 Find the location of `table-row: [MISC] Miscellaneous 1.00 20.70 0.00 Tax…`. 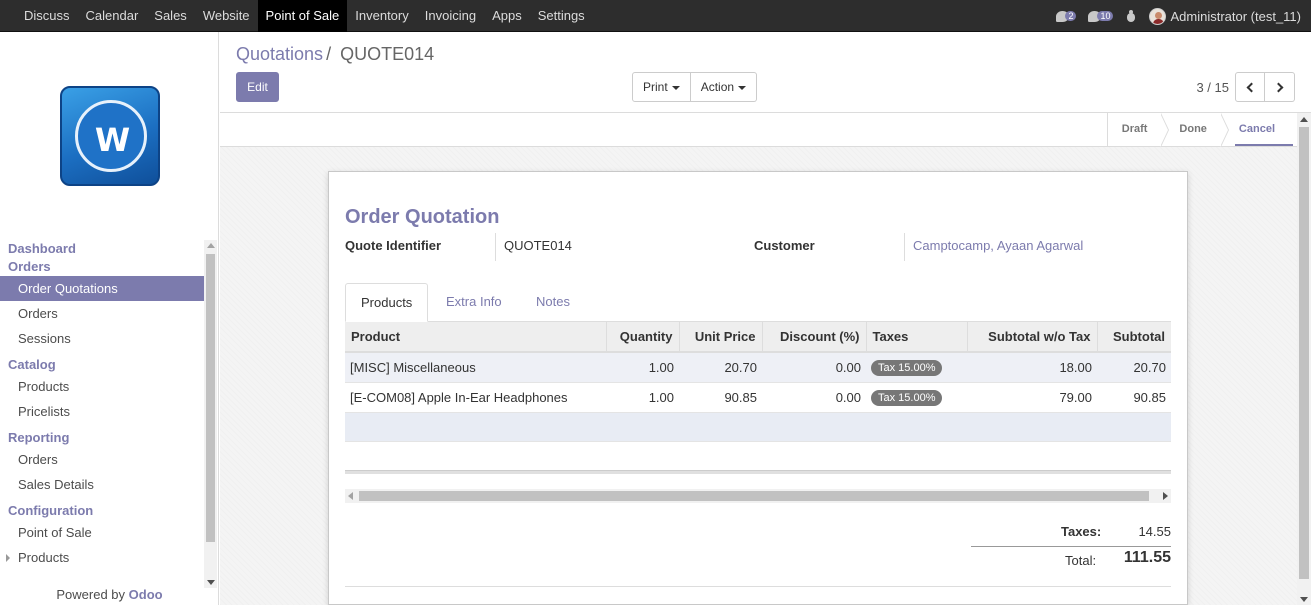

table-row: [MISC] Miscellaneous 1.00 20.70 0.00 Tax… is located at coordinates (758, 367).